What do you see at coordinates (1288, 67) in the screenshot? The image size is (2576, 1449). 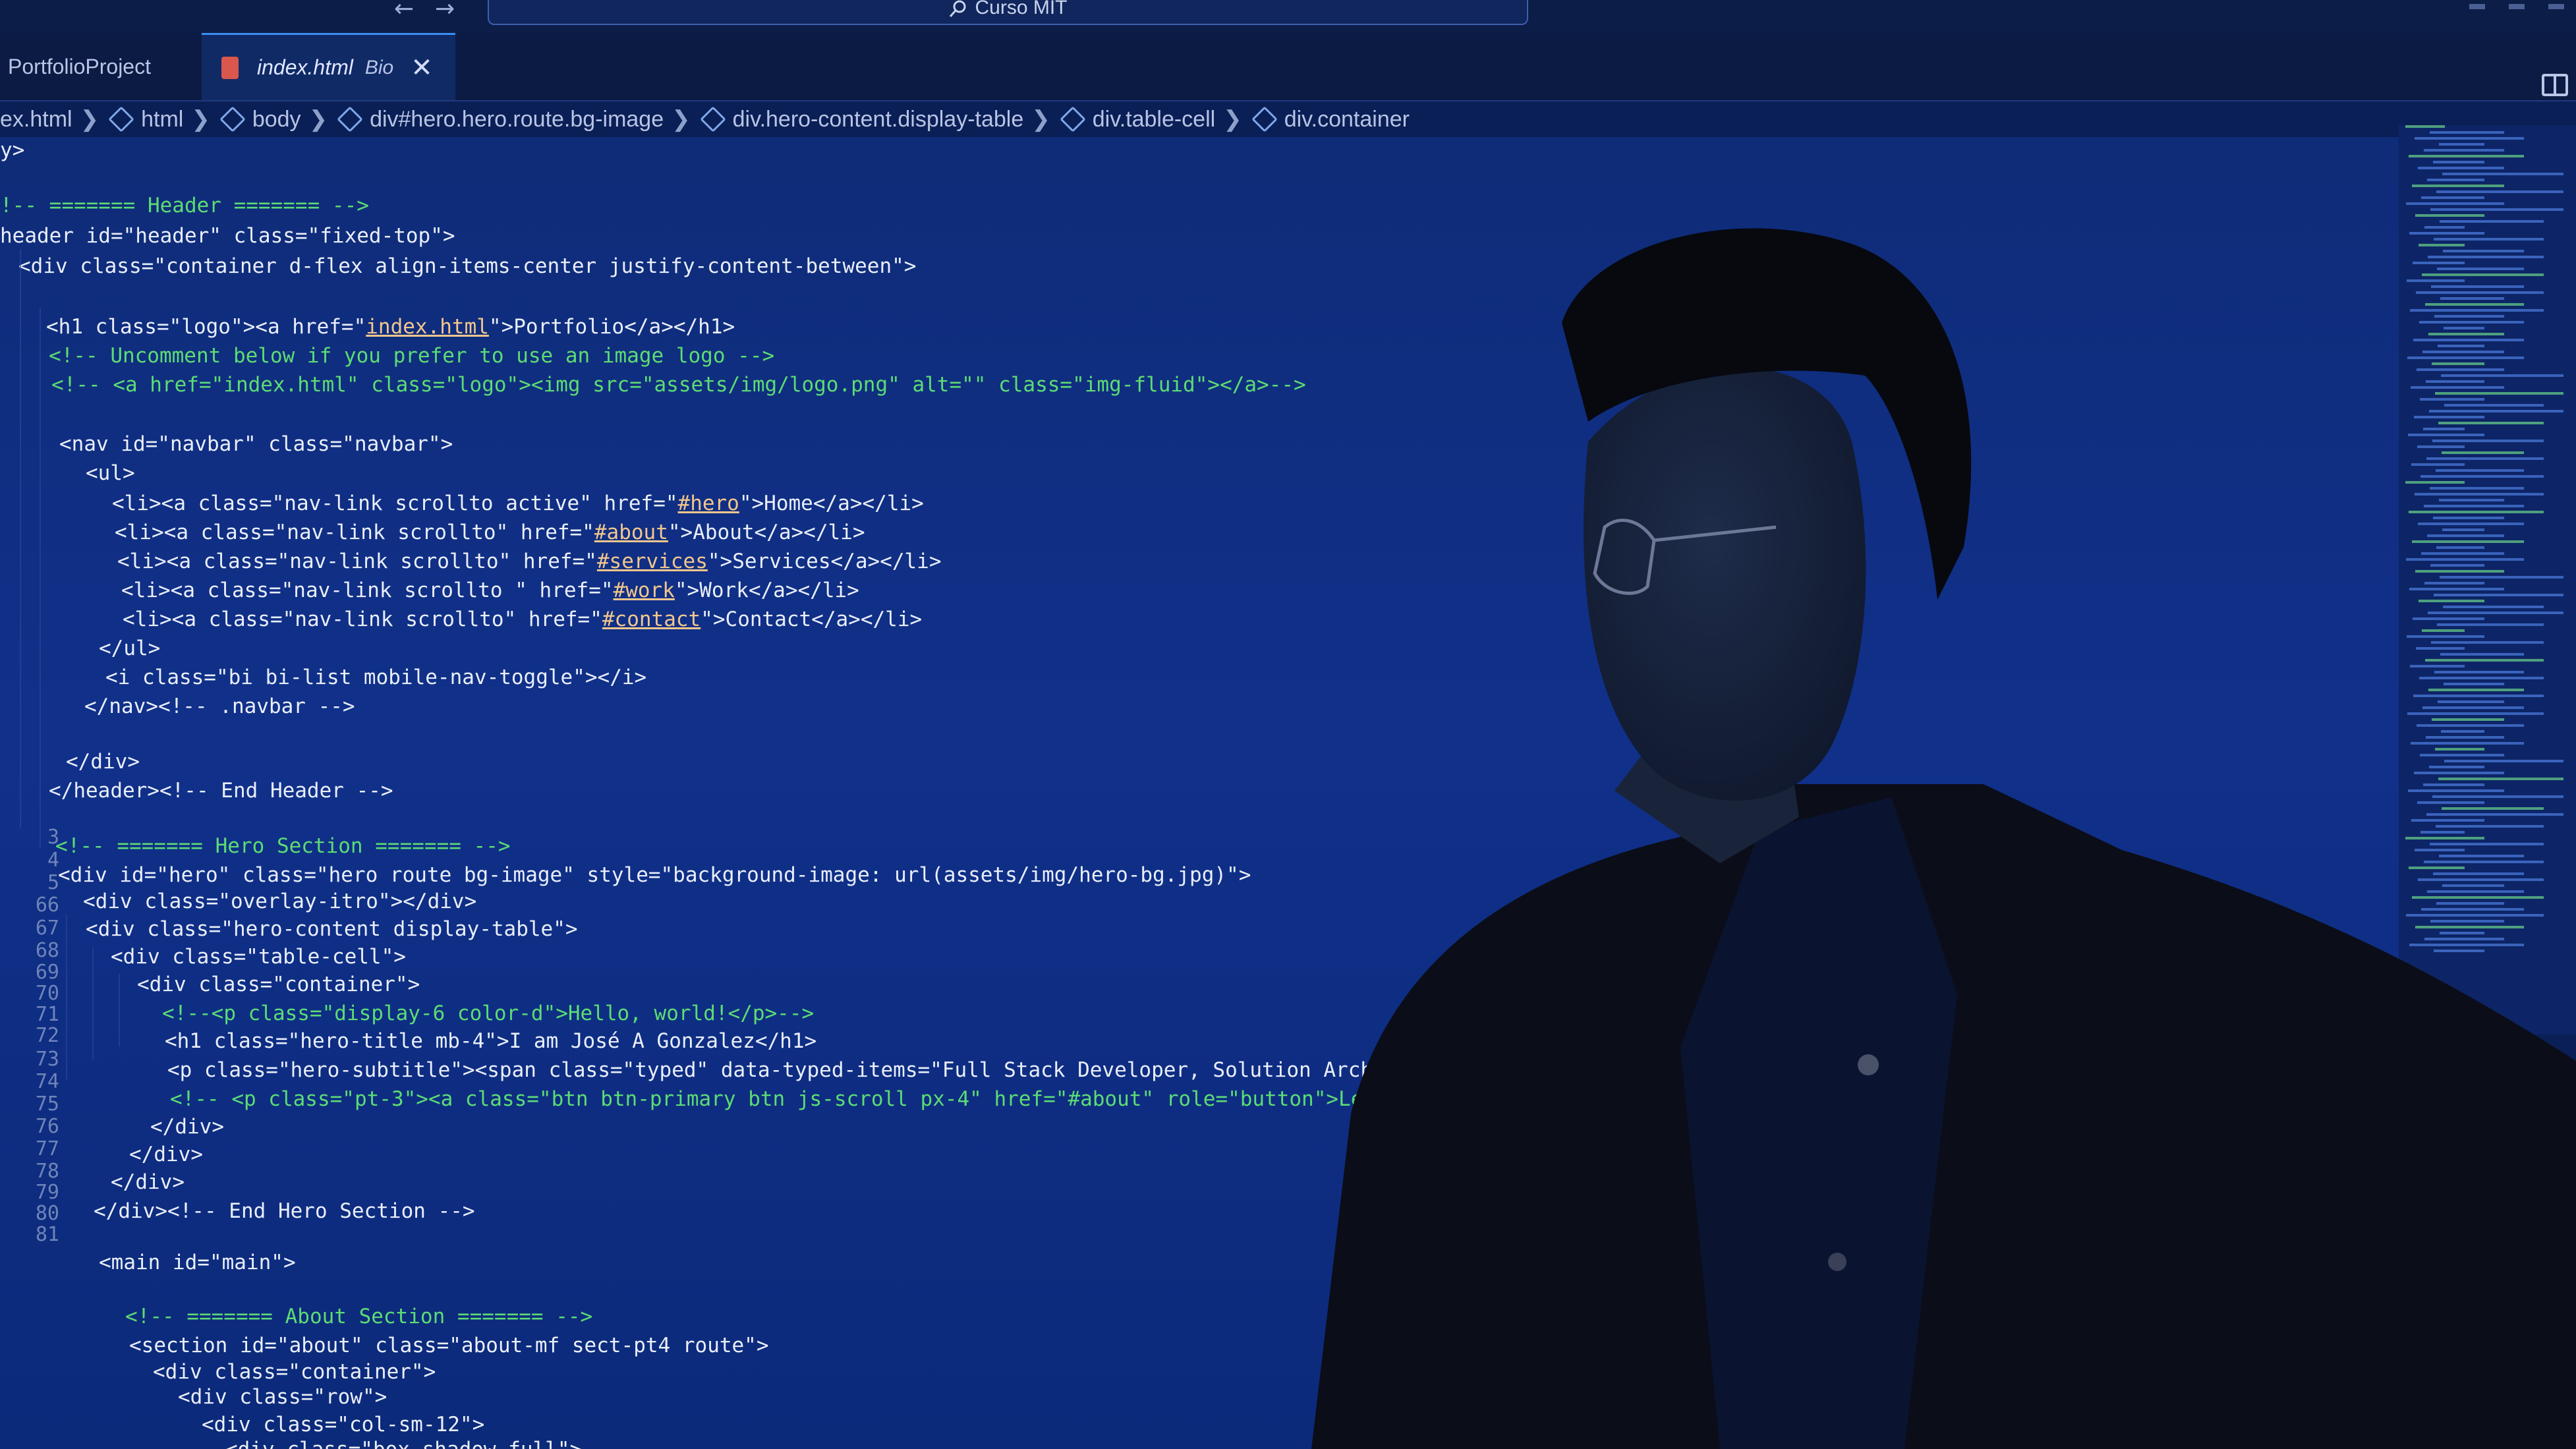 I see `editor-tab-bar: PortfolioProject index.html Bio ✕` at bounding box center [1288, 67].